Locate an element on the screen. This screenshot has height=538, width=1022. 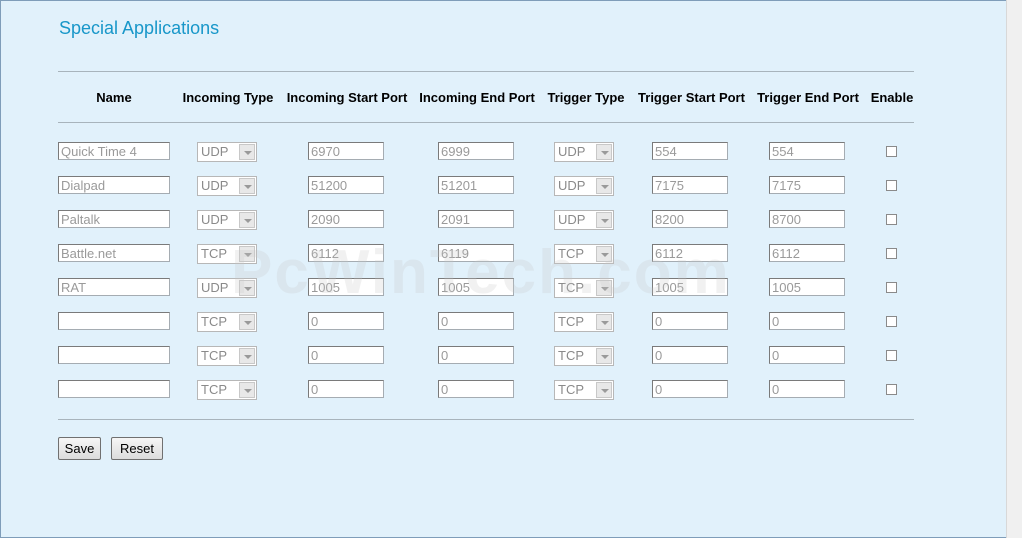
header-top-divider is located at coordinates (486, 71).